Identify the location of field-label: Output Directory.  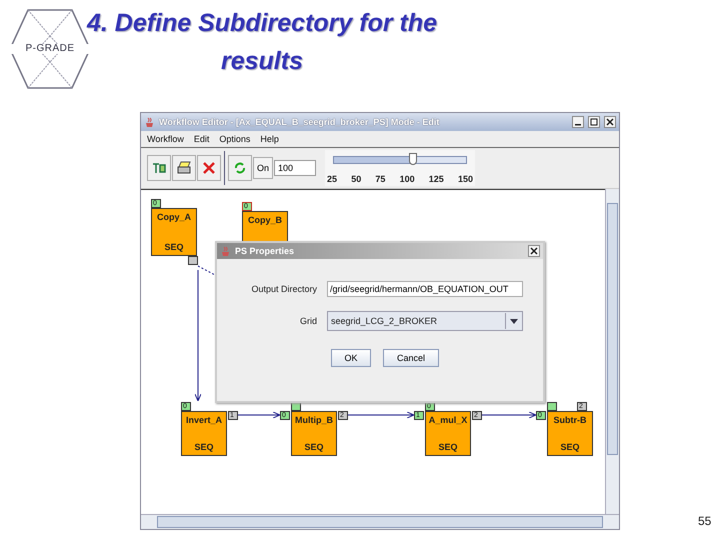
(283, 289).